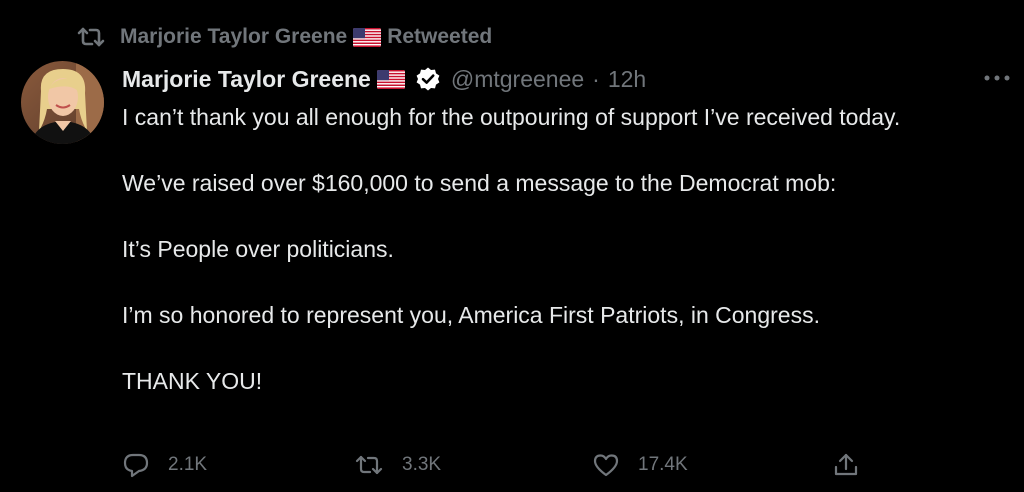 The width and height of the screenshot is (1024, 492). Describe the element at coordinates (606, 465) in the screenshot. I see `like-icon` at that location.